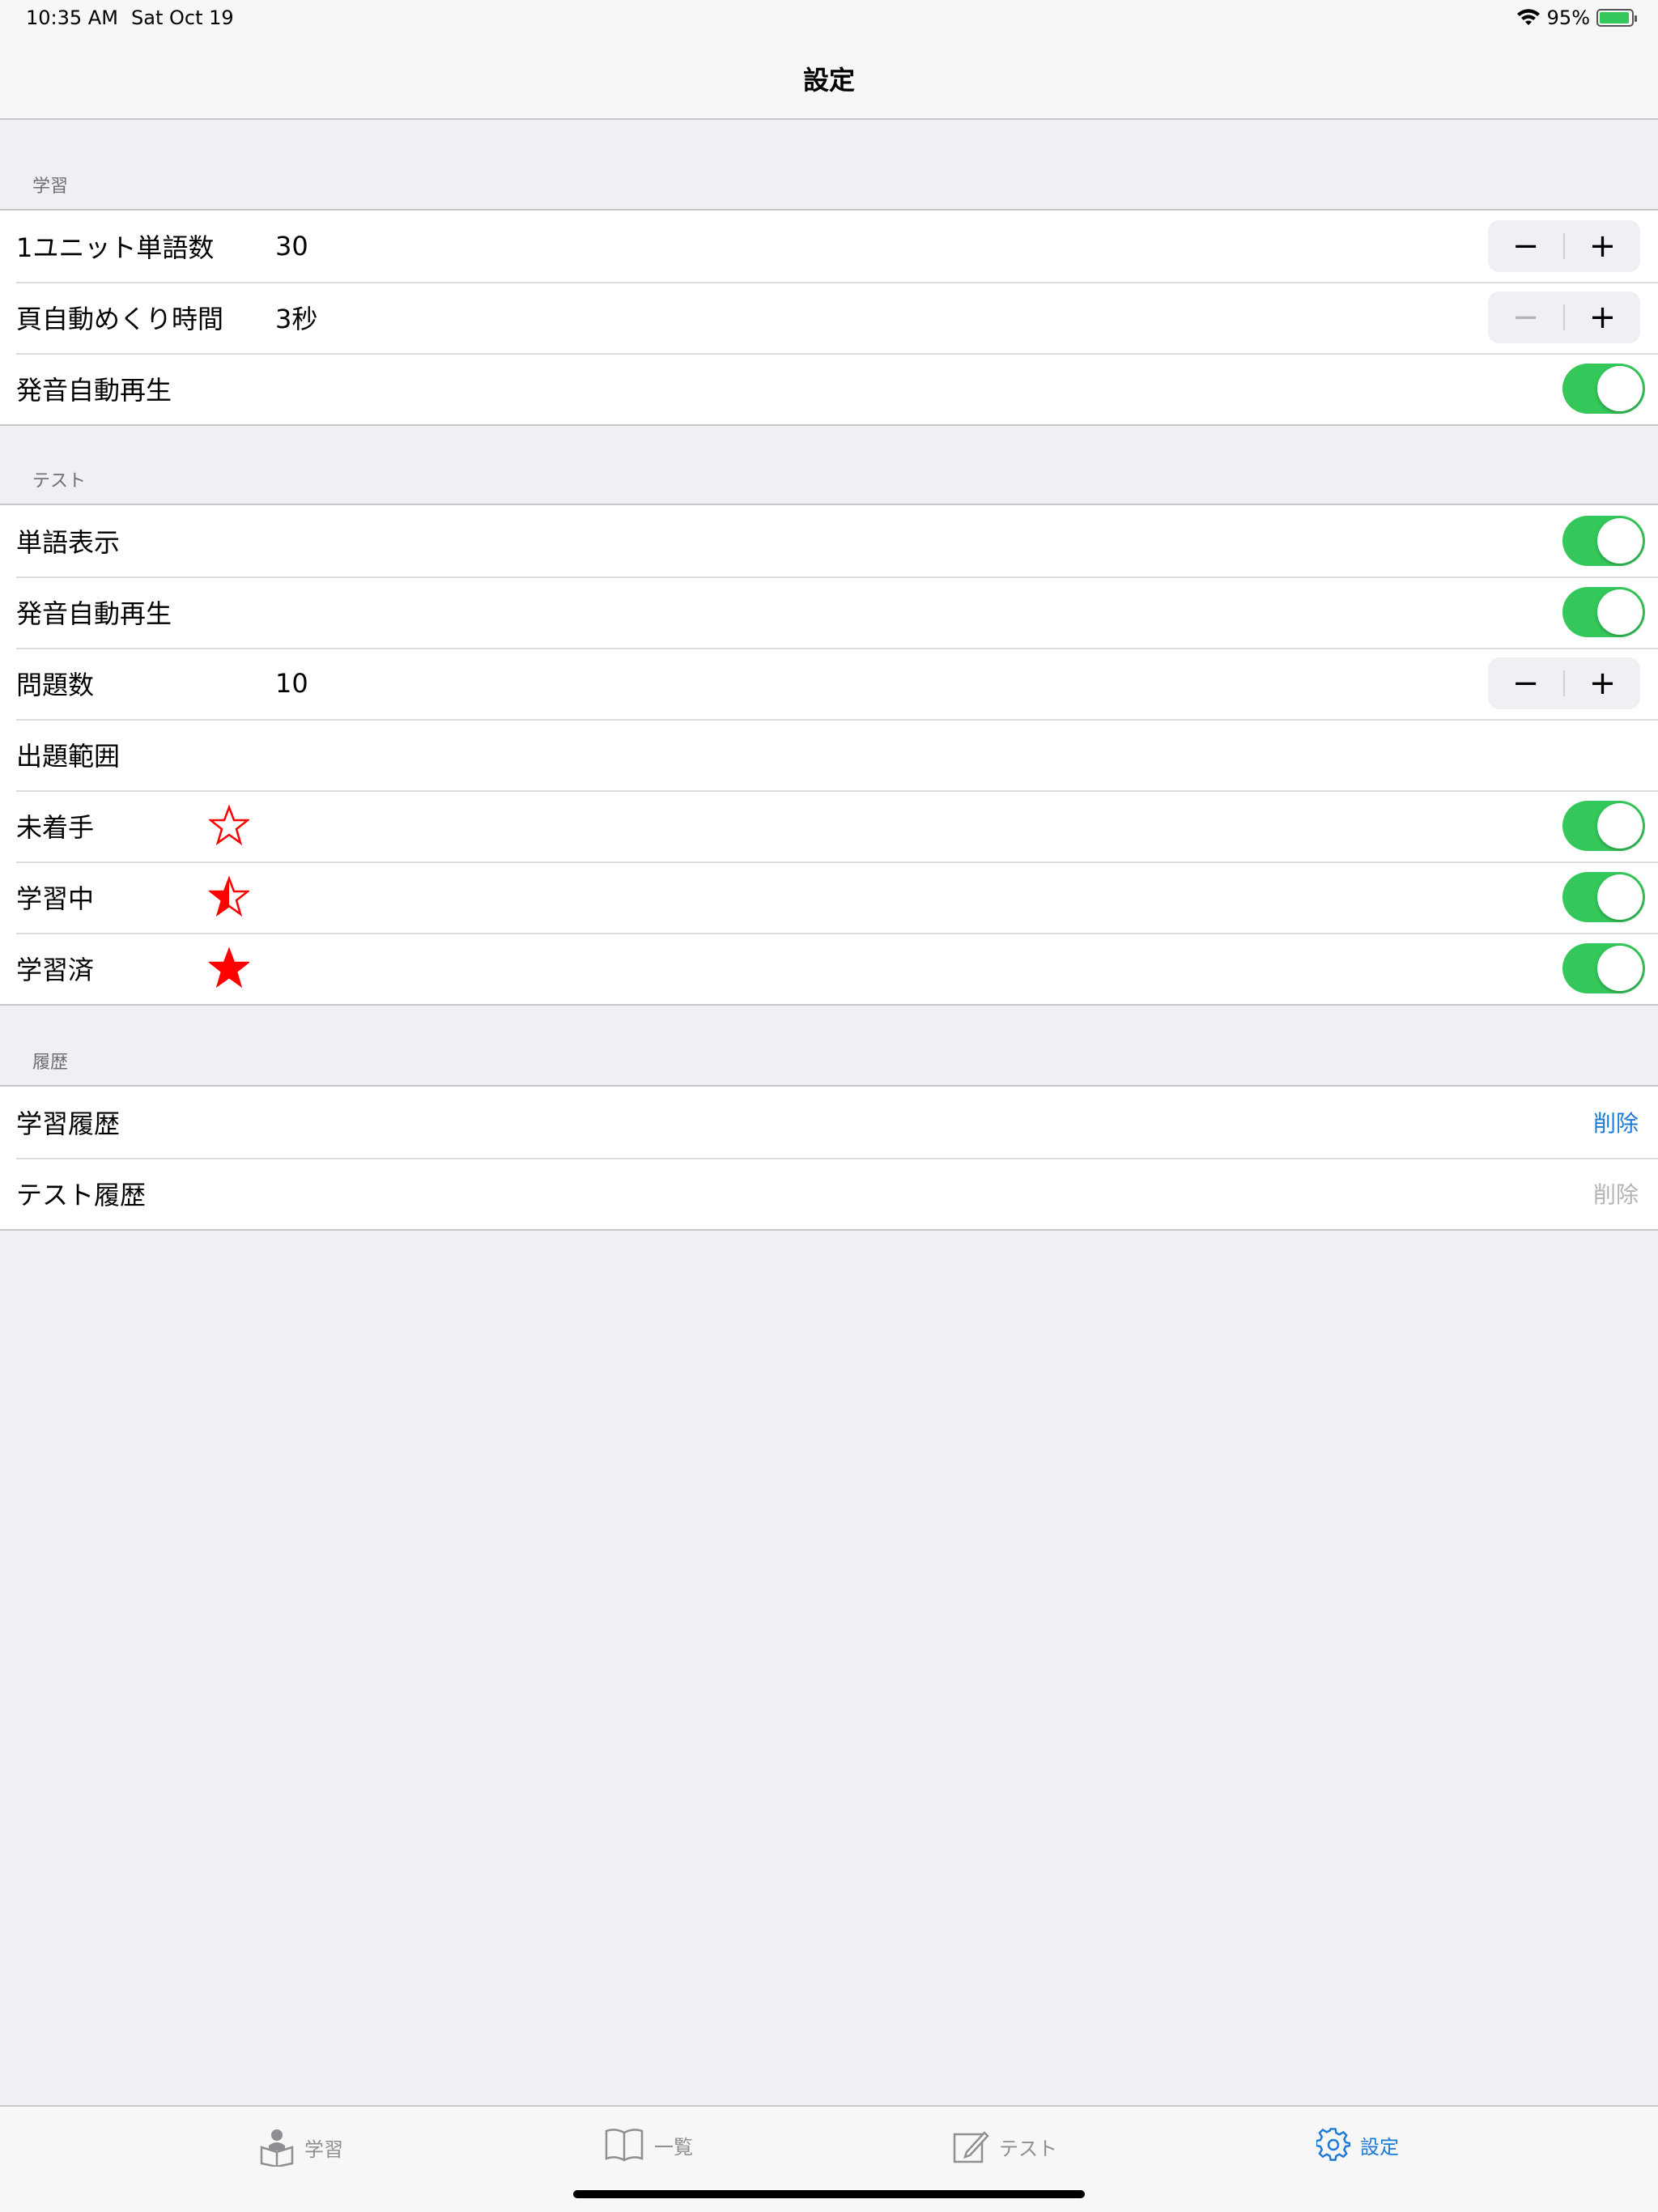  What do you see at coordinates (120, 319) in the screenshot?
I see `row-label: 頁自動めくり時間` at bounding box center [120, 319].